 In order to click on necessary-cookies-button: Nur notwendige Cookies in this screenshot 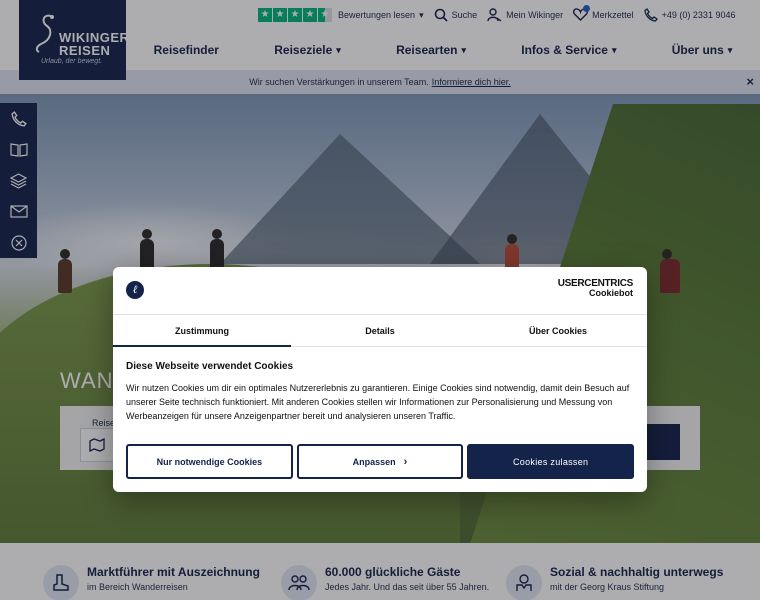, I will do `click(209, 461)`.